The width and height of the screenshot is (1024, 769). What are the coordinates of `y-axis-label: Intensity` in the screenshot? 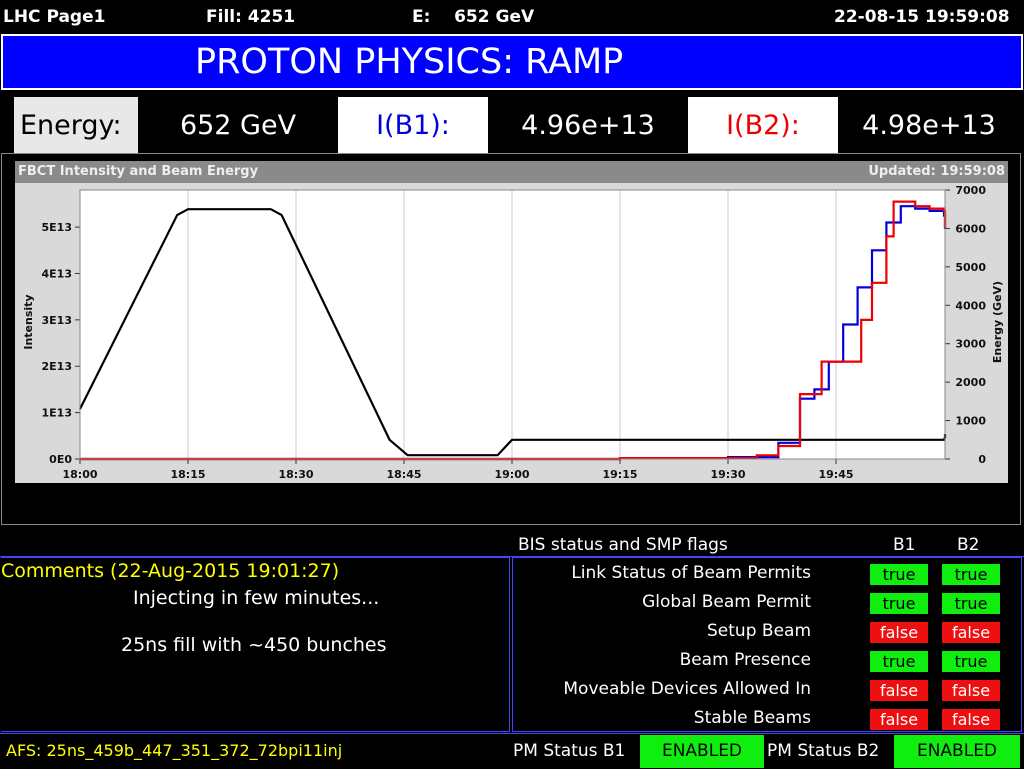 It's located at (28, 321).